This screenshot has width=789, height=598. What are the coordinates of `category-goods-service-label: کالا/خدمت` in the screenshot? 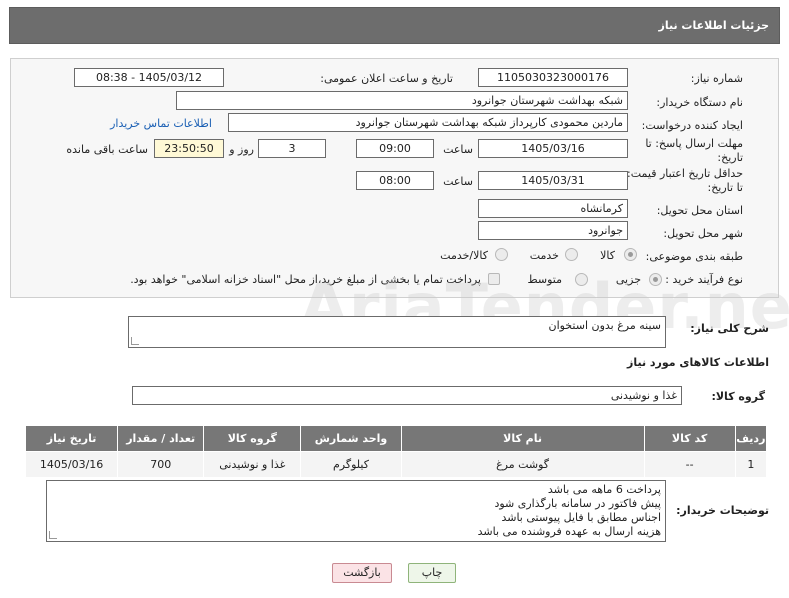 It's located at (464, 255).